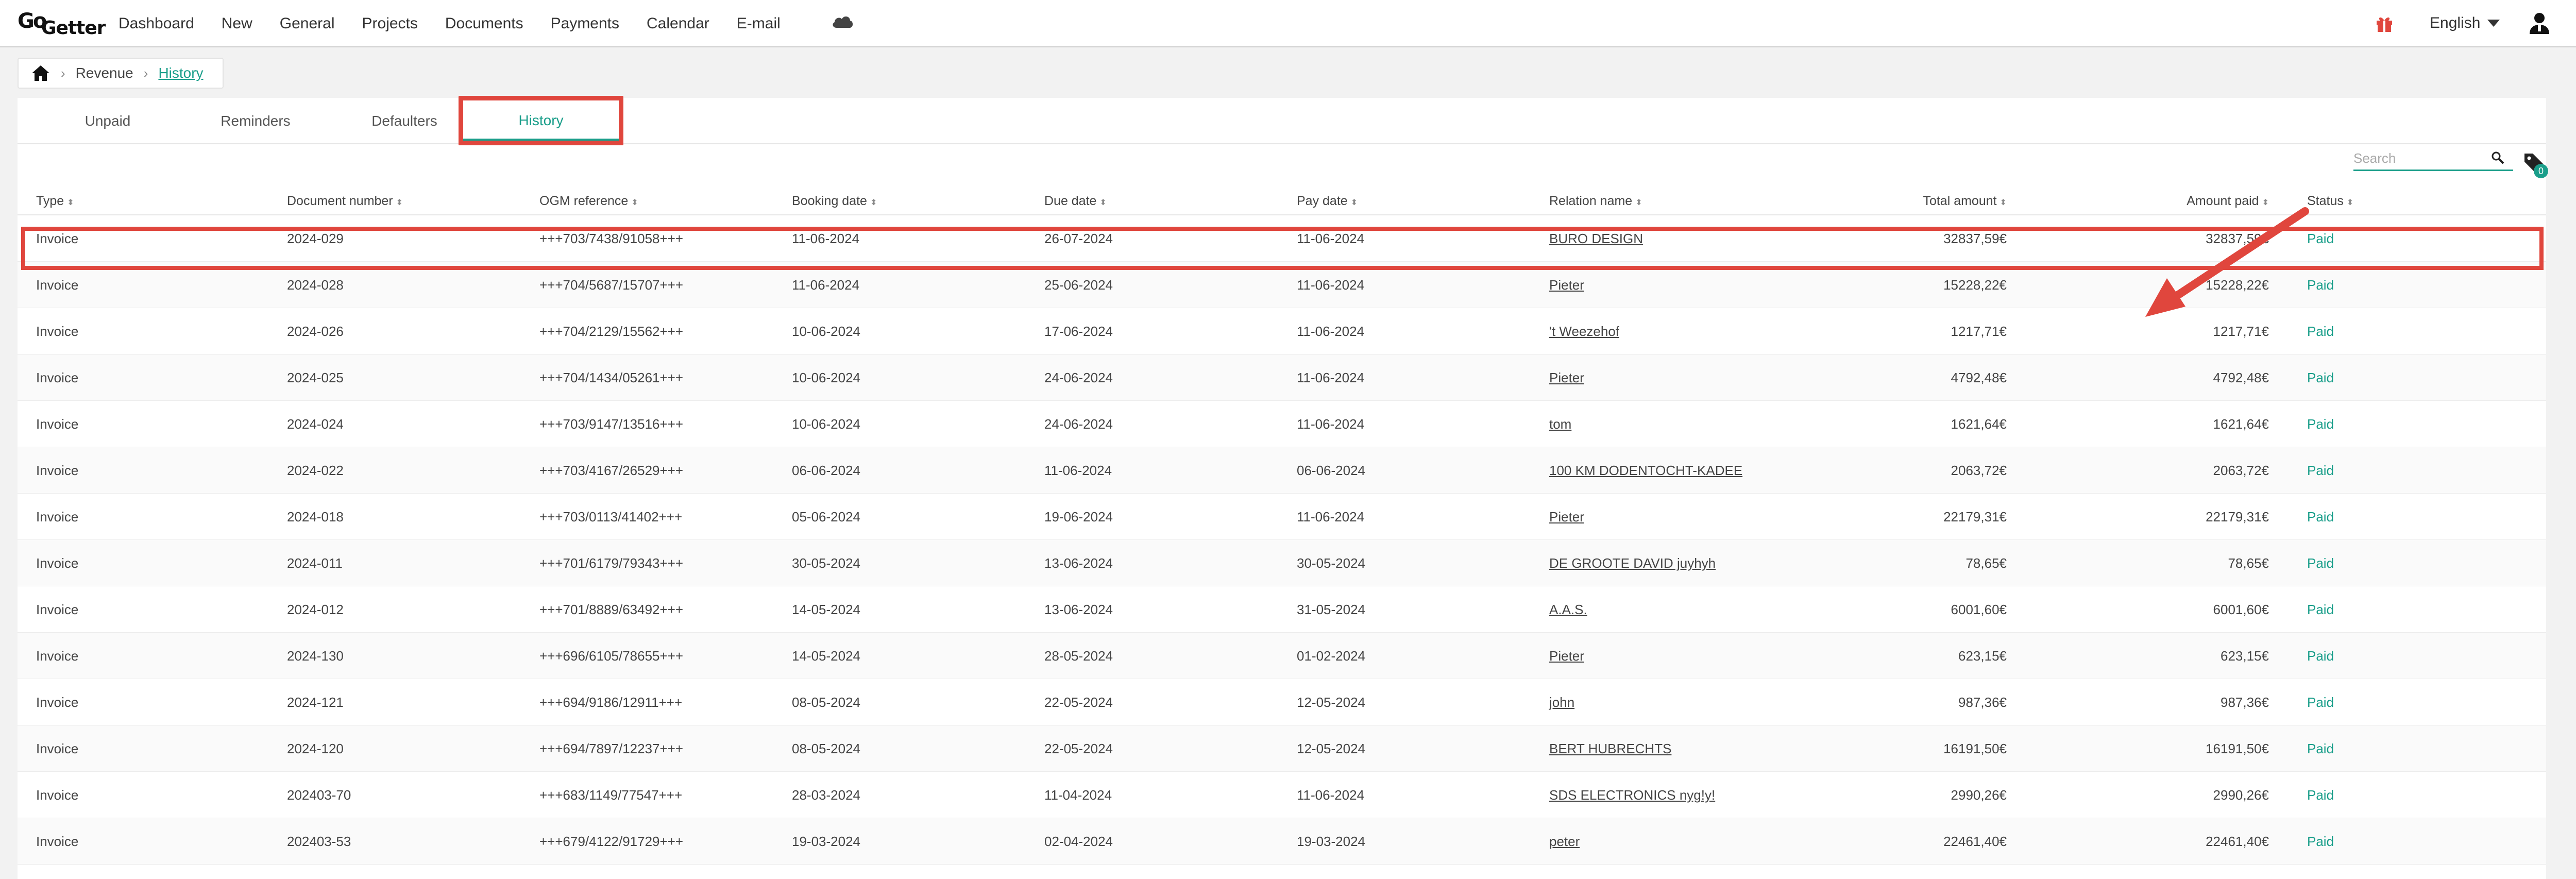 The height and width of the screenshot is (879, 2576). Describe the element at coordinates (1975, 517) in the screenshot. I see `cell-total-amount: 22179,31€` at that location.